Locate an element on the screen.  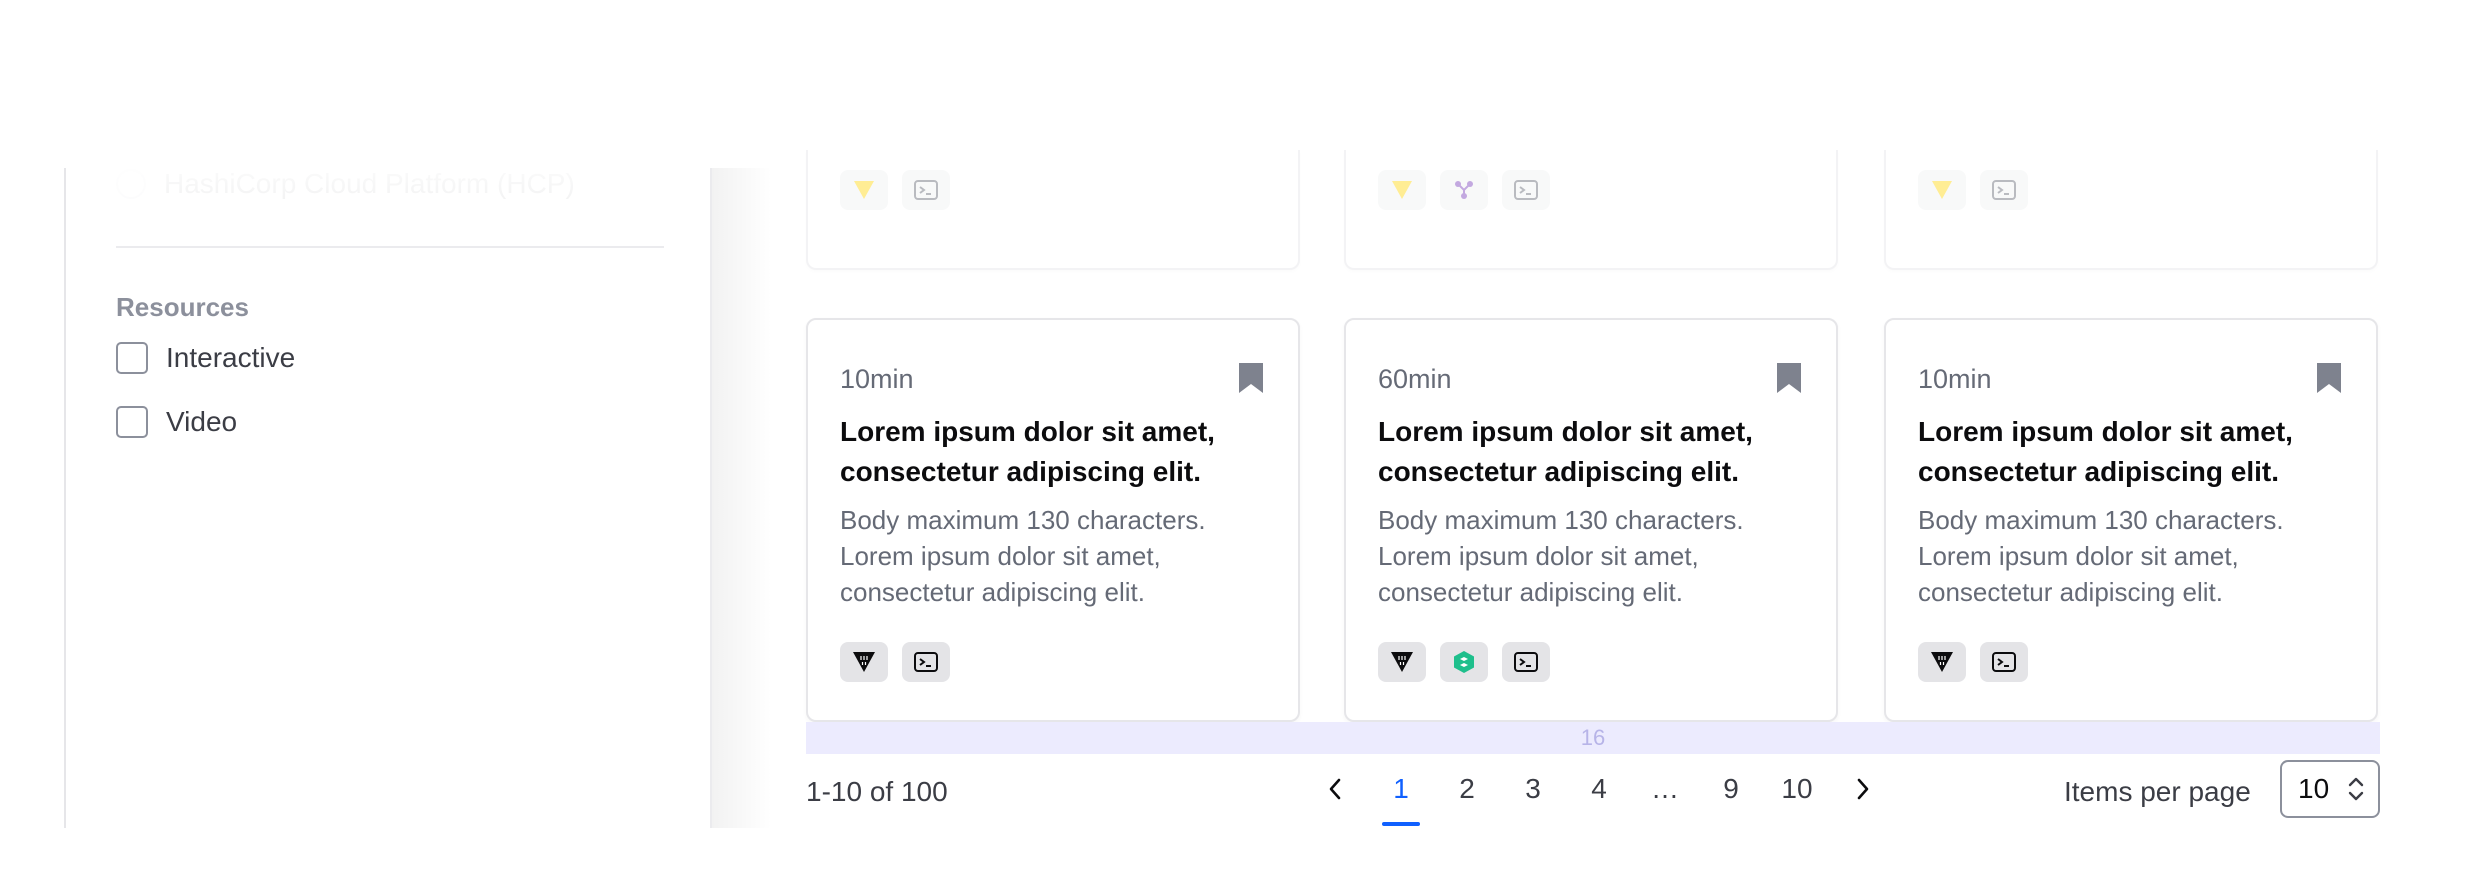
items-per-page-value: 10 is located at coordinates (2314, 788).